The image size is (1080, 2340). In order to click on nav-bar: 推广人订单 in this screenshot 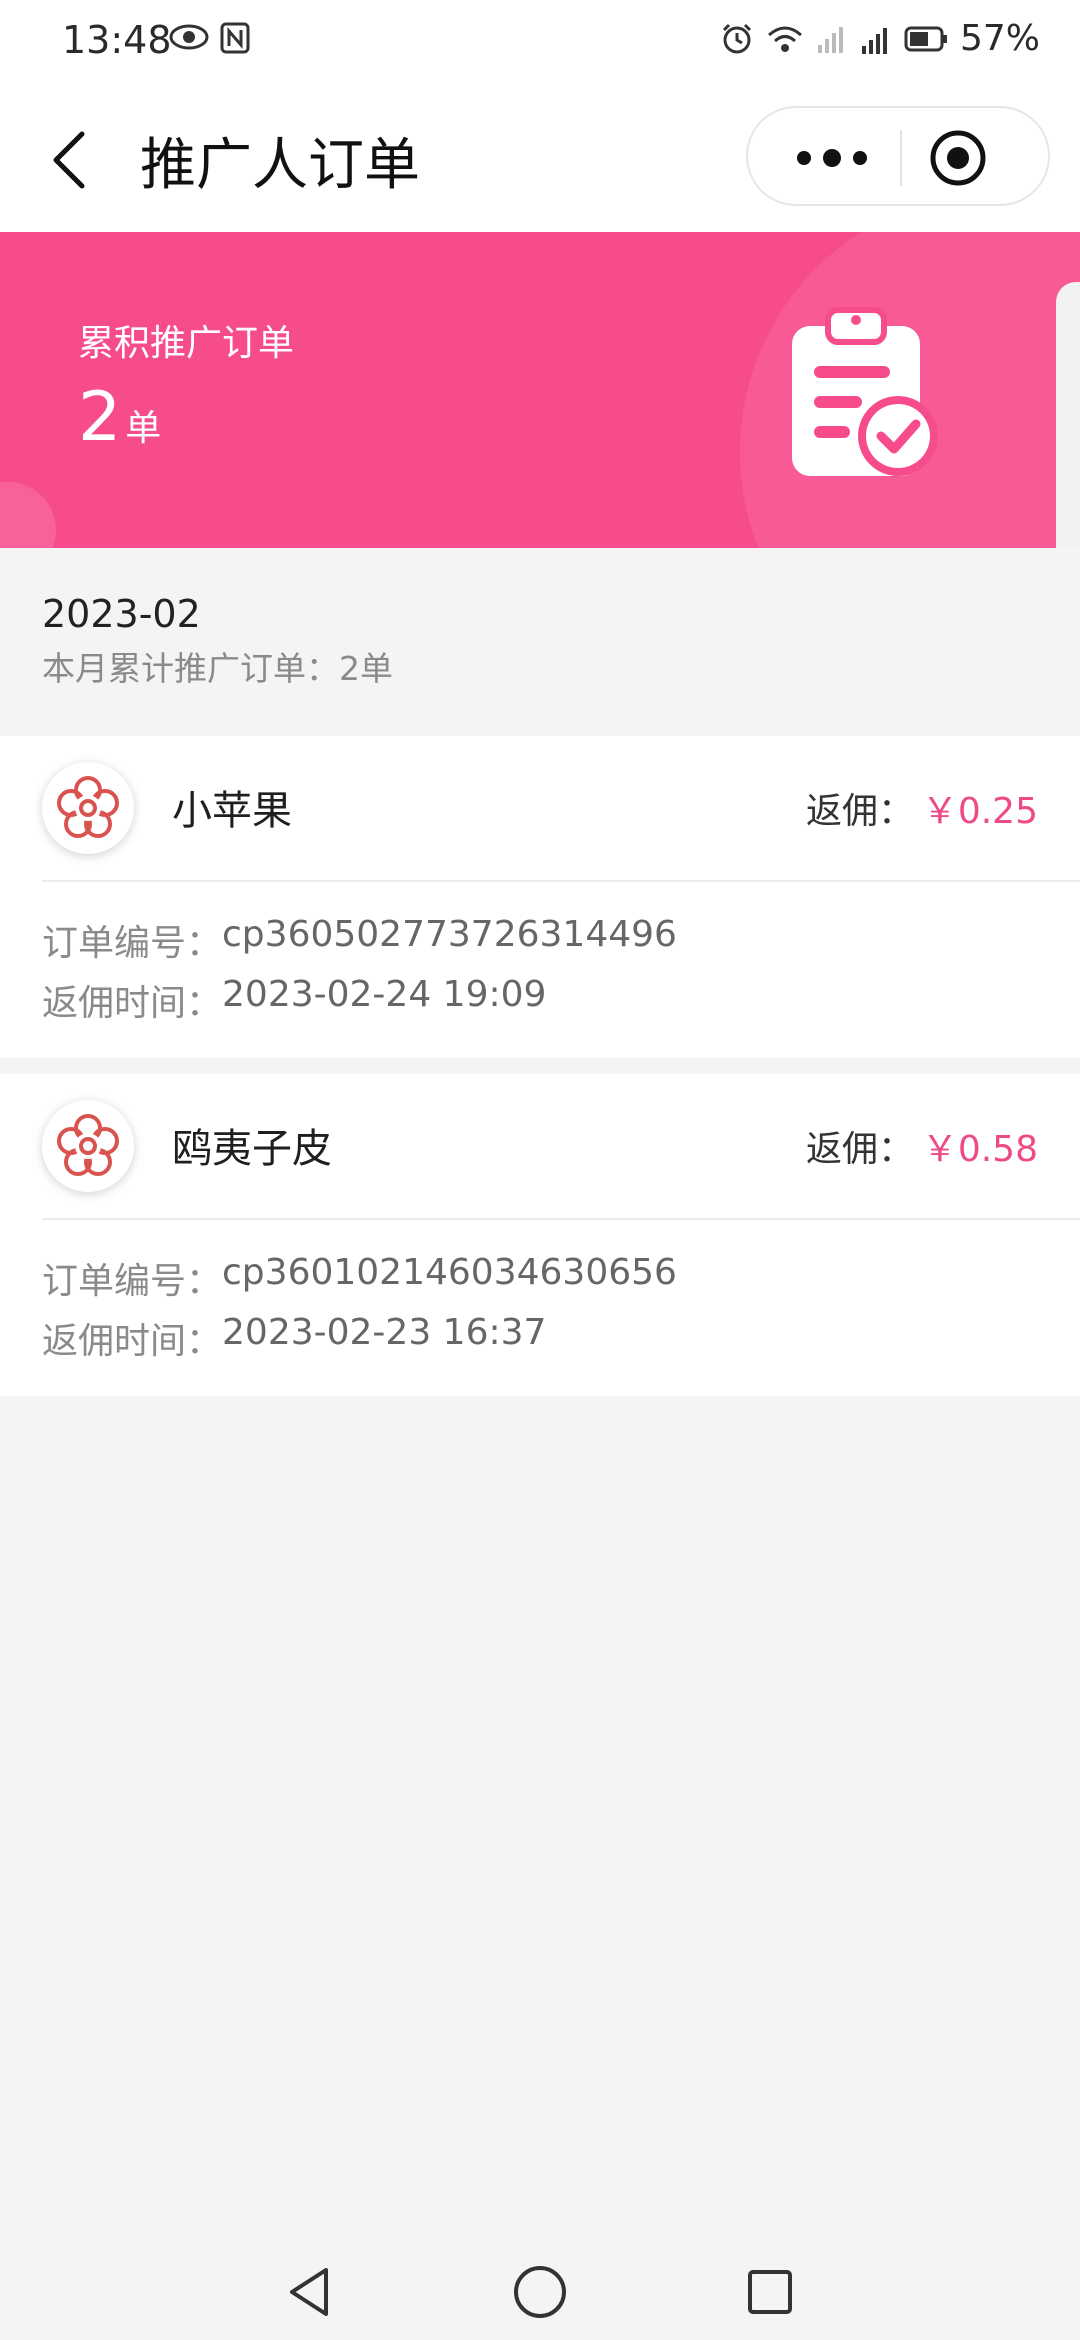, I will do `click(540, 158)`.